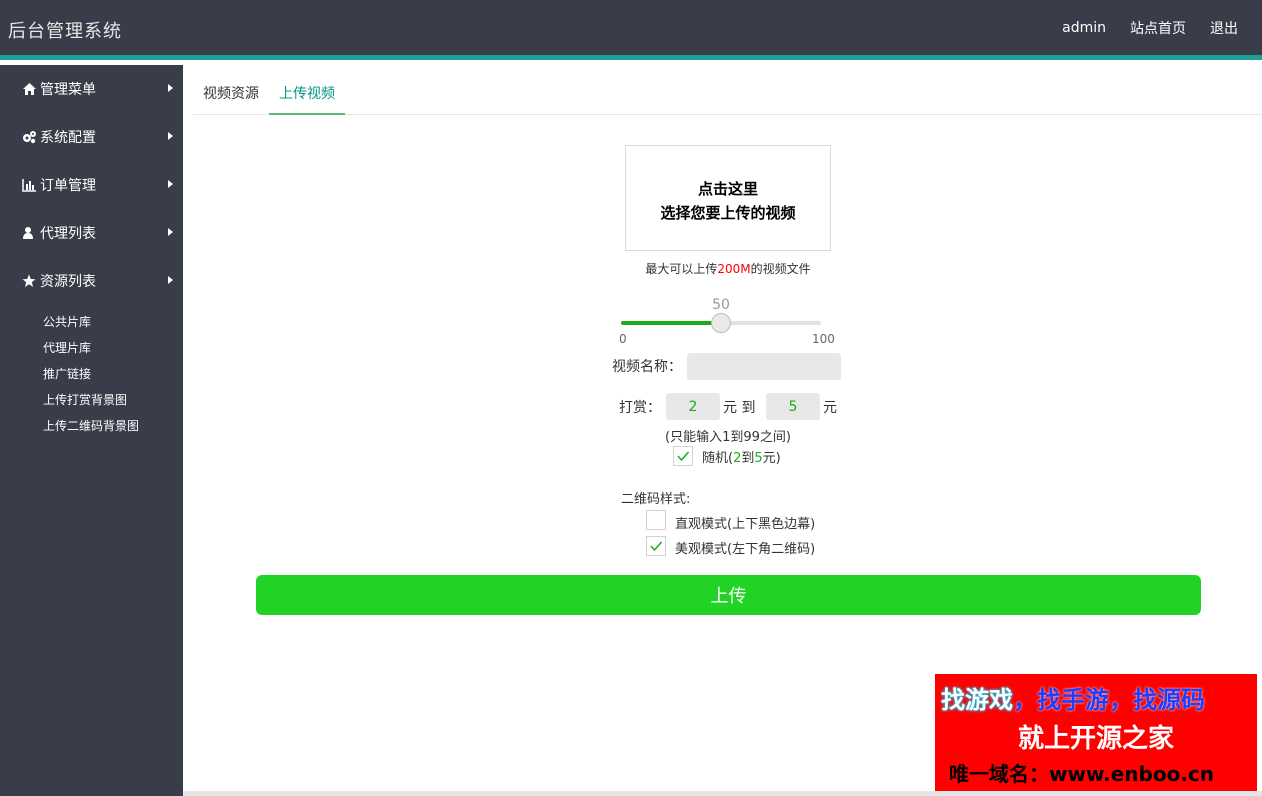 The height and width of the screenshot is (796, 1262). I want to click on app-title: 后台管理系统, so click(65, 31).